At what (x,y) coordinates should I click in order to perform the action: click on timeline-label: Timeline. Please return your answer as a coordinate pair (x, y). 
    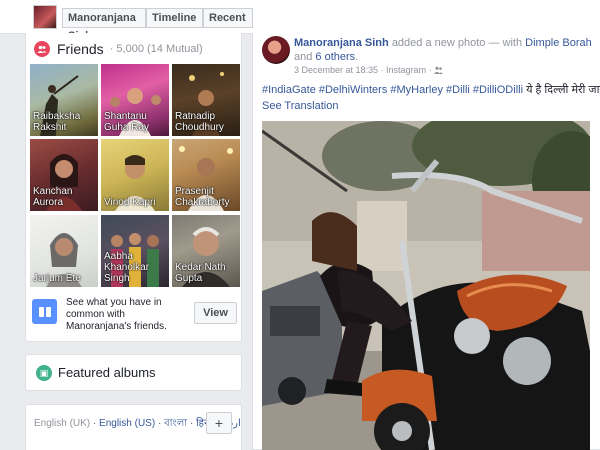
    Looking at the image, I should click on (174, 18).